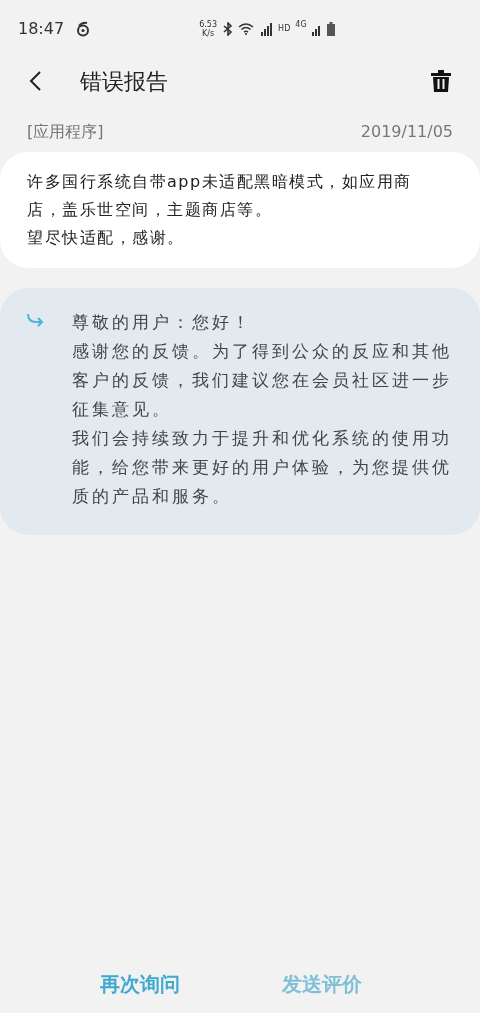  I want to click on page-title: 错误报告, so click(124, 81).